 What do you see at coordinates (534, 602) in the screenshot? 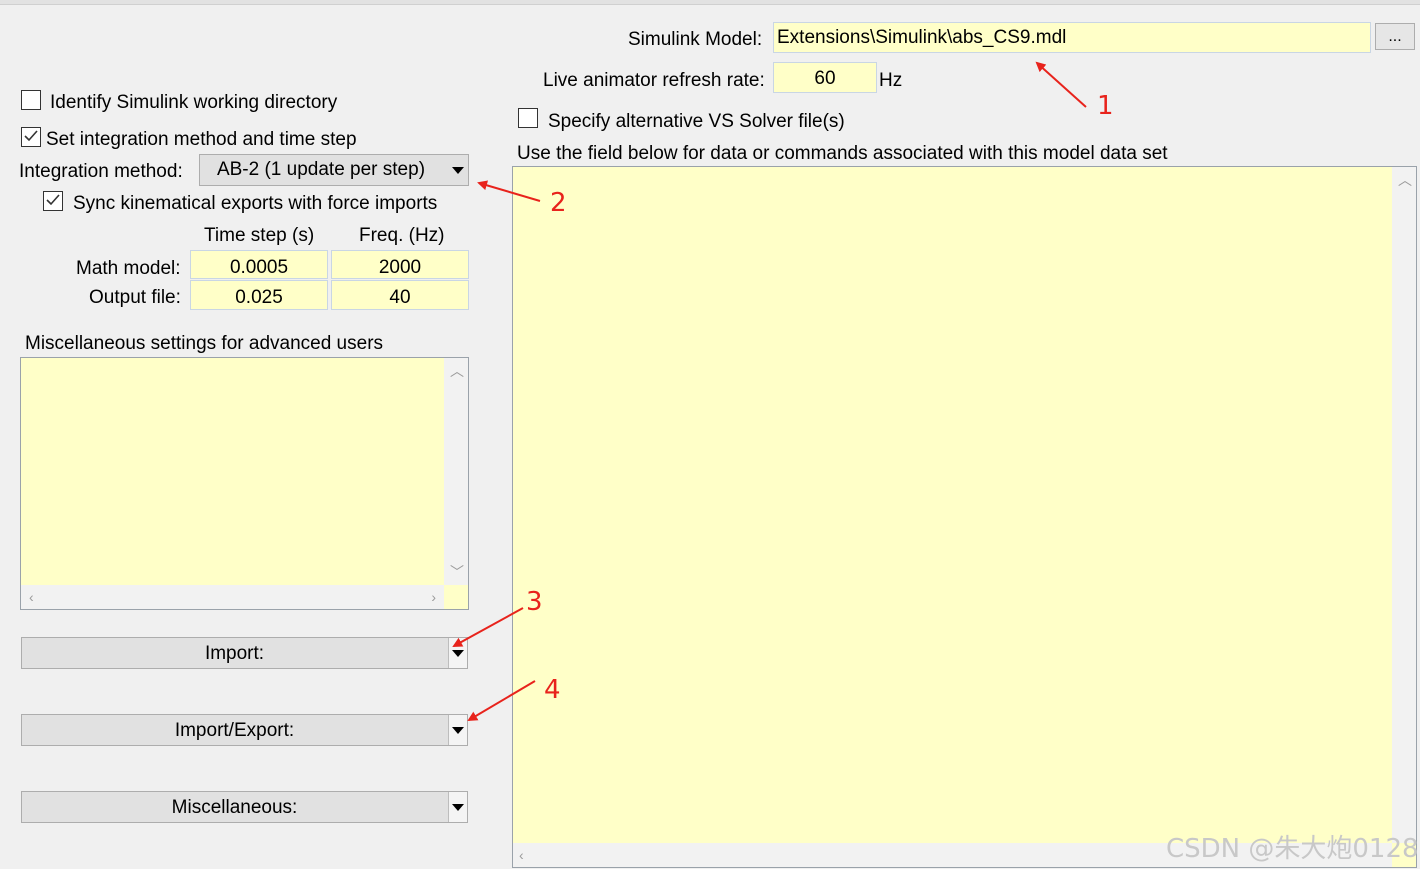
I see `annotation-number-3: 3` at bounding box center [534, 602].